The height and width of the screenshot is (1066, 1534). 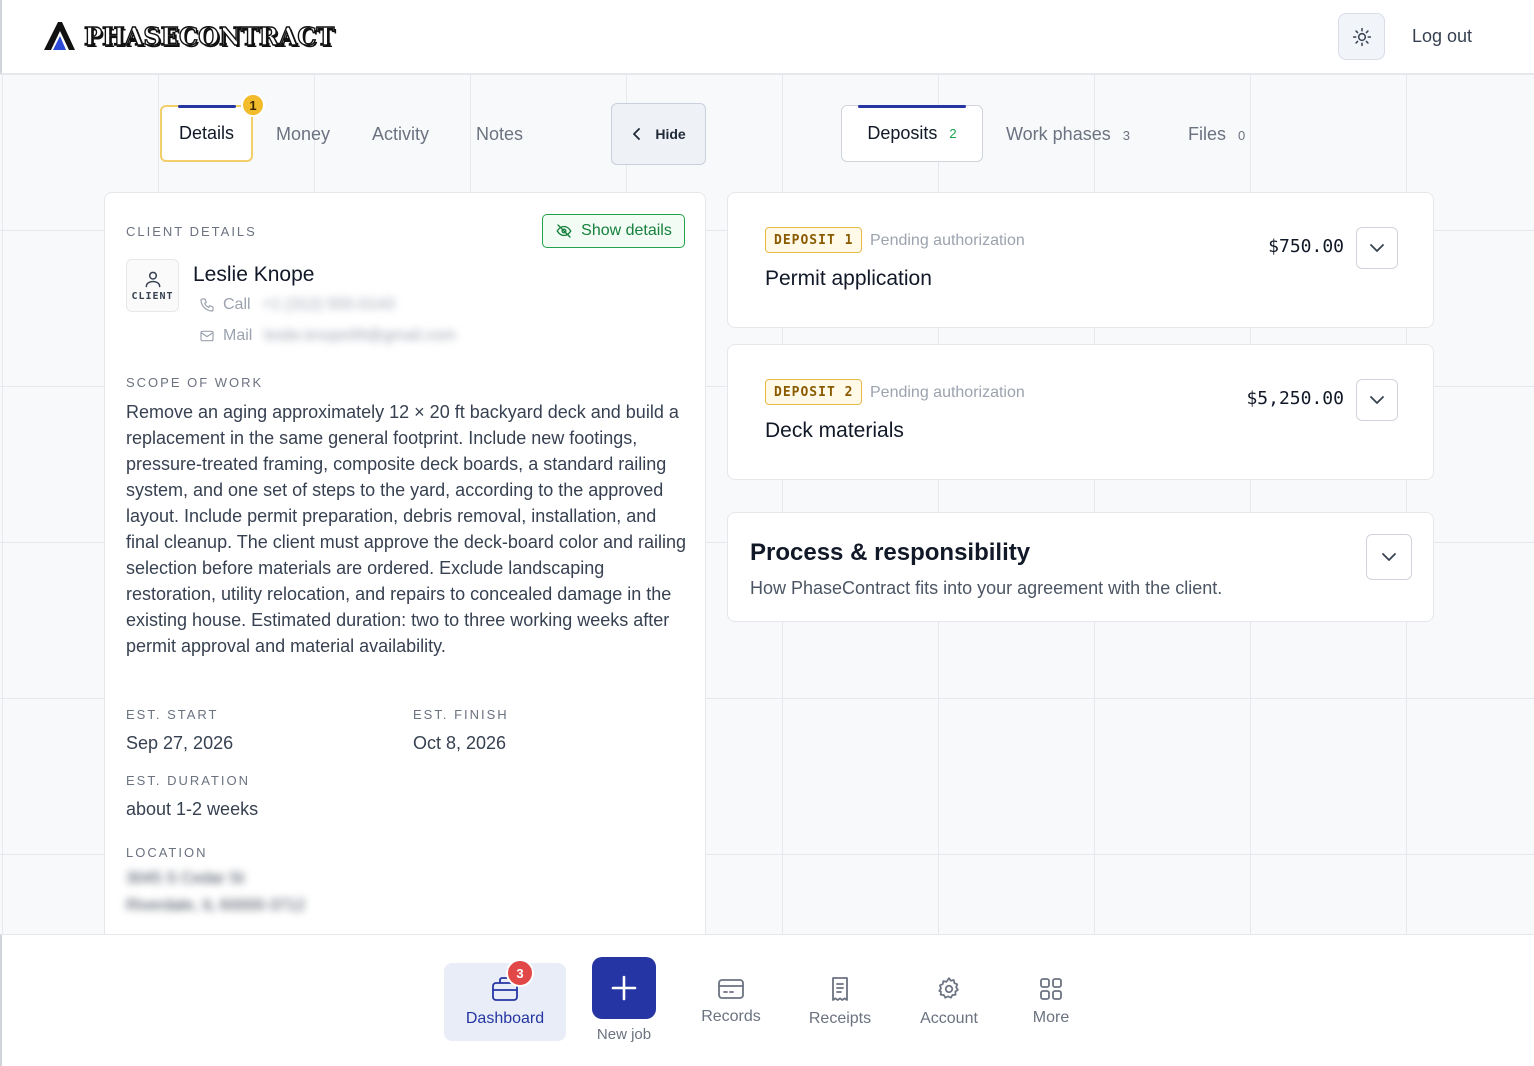 I want to click on est-duration-label: EST. DURATION, so click(x=188, y=780).